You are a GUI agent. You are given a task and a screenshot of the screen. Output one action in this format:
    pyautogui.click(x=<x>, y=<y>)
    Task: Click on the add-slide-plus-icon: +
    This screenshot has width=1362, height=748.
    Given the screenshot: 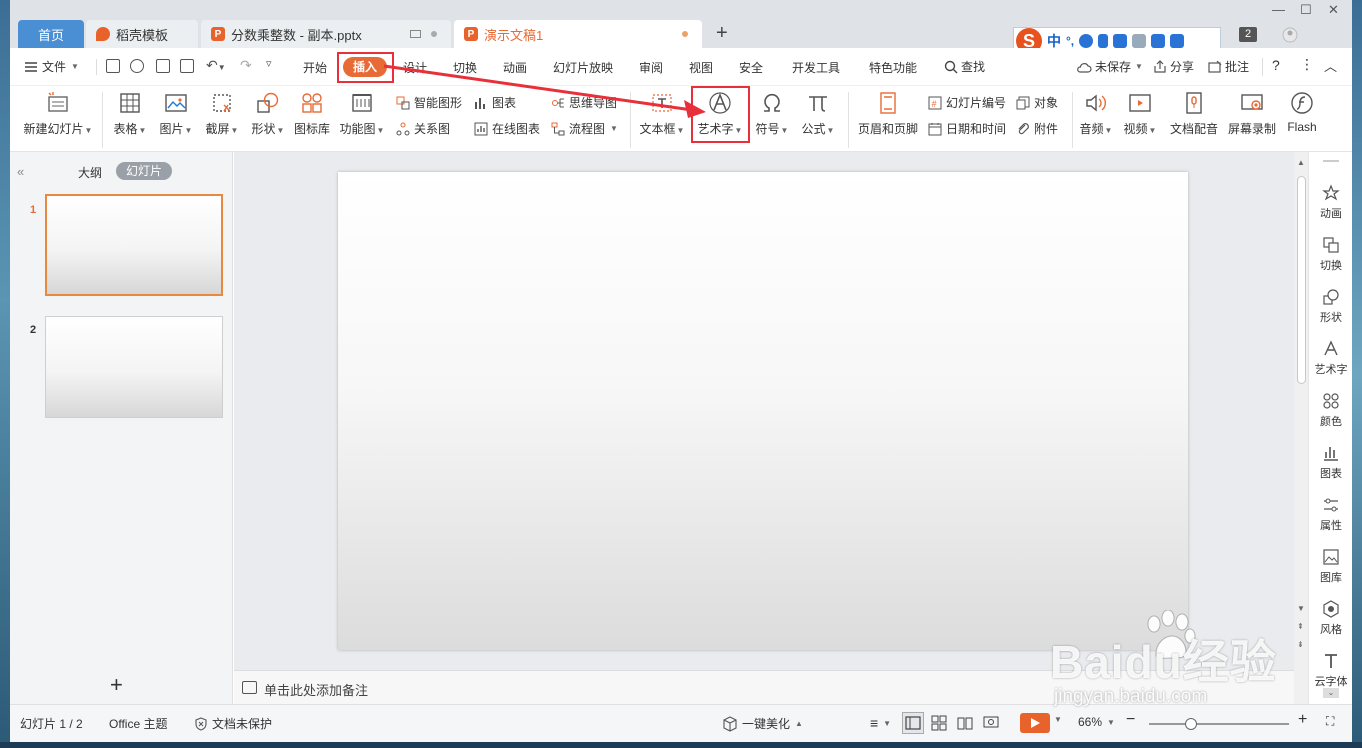 What is the action you would take?
    pyautogui.click(x=116, y=685)
    